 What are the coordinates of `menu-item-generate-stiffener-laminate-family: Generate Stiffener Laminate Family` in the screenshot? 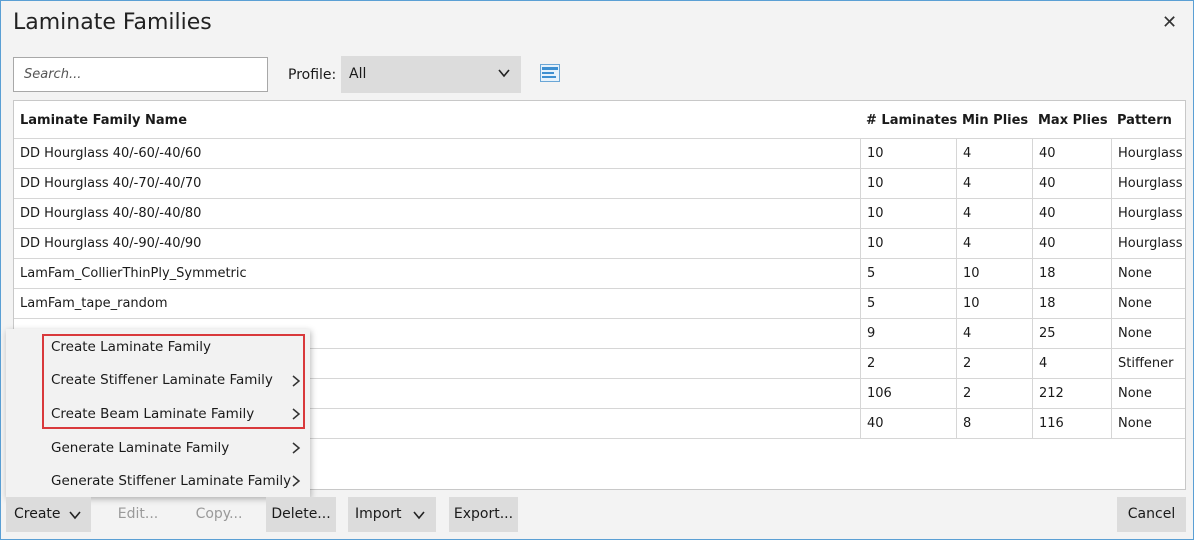 It's located at (171, 481).